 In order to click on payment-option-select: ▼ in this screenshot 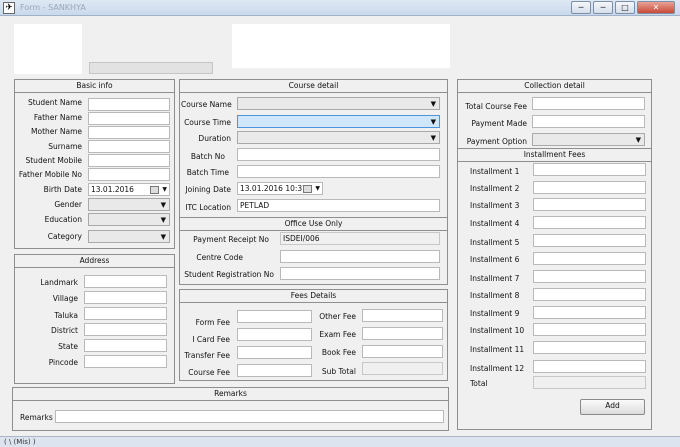, I will do `click(588, 139)`.